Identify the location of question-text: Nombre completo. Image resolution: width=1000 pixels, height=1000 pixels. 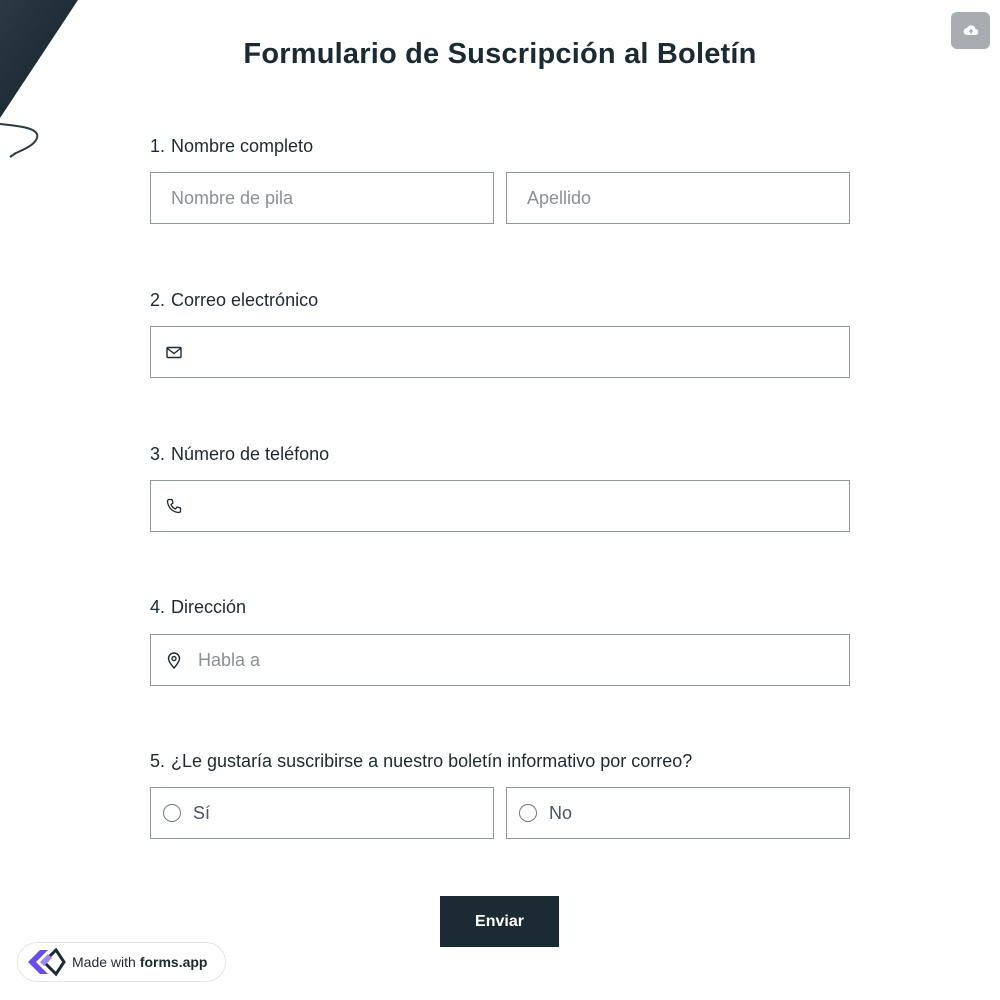
(242, 146).